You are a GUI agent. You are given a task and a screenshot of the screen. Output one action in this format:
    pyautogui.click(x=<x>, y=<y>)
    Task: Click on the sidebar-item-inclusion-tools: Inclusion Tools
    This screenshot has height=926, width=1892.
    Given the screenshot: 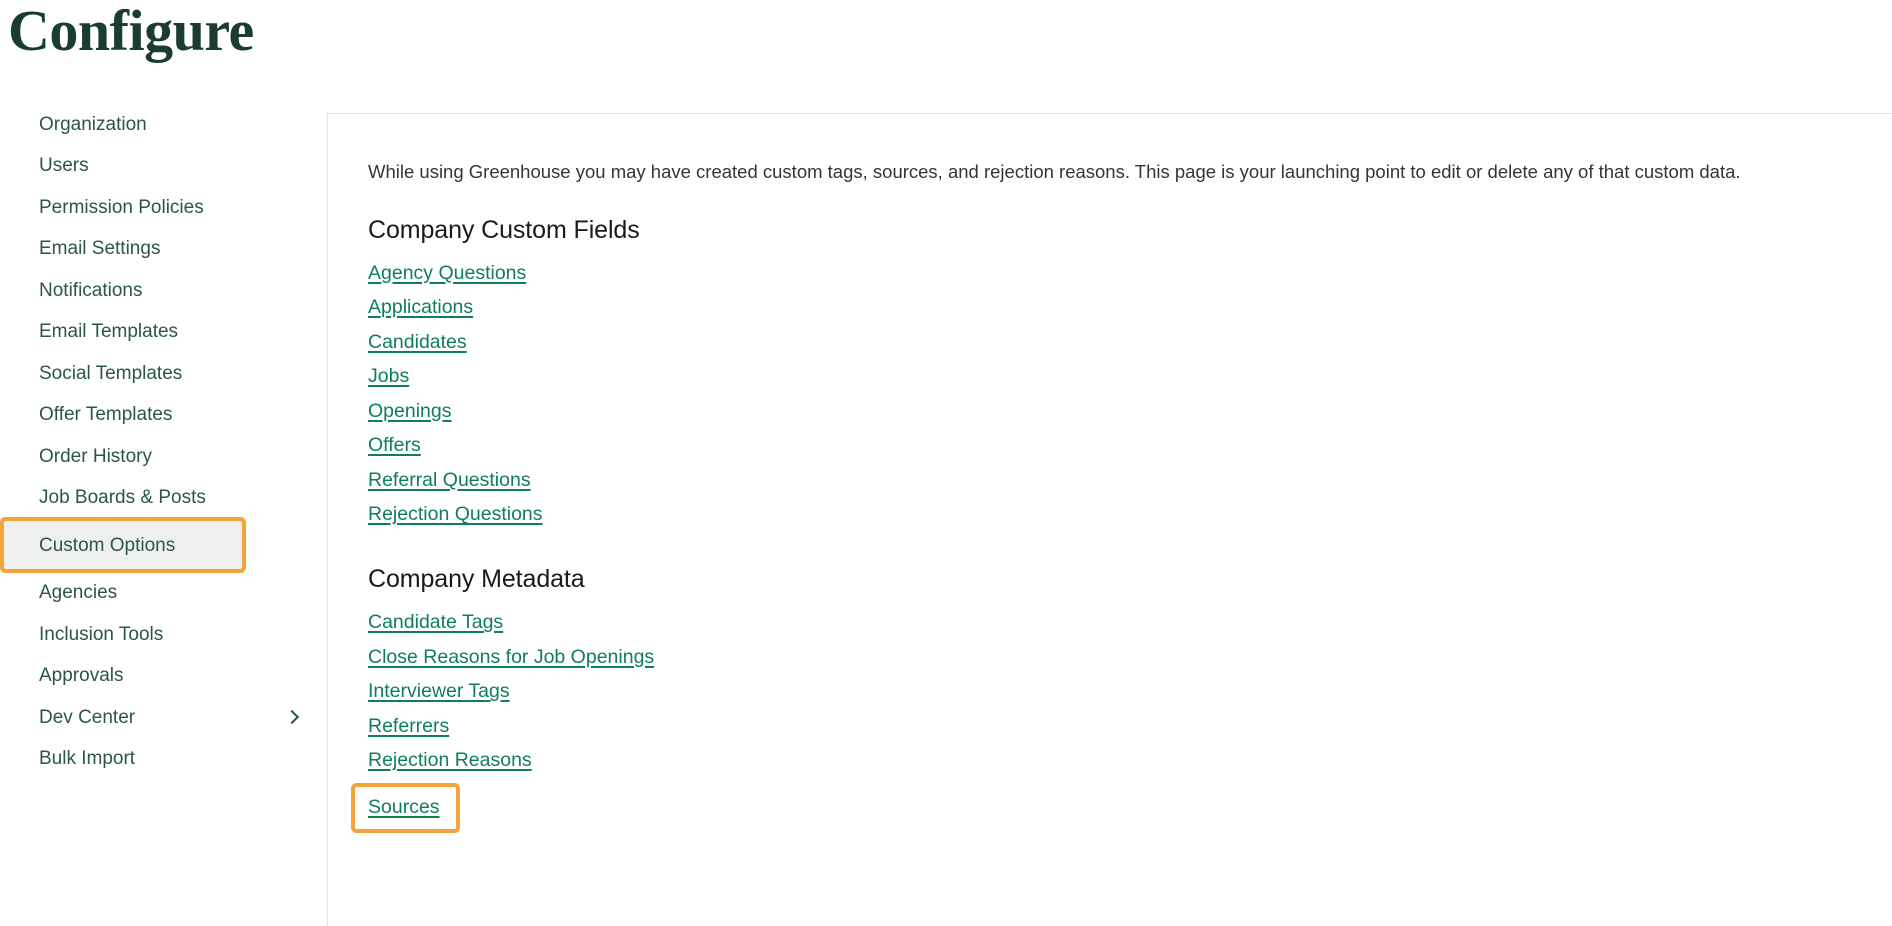 What is the action you would take?
    pyautogui.click(x=163, y=634)
    